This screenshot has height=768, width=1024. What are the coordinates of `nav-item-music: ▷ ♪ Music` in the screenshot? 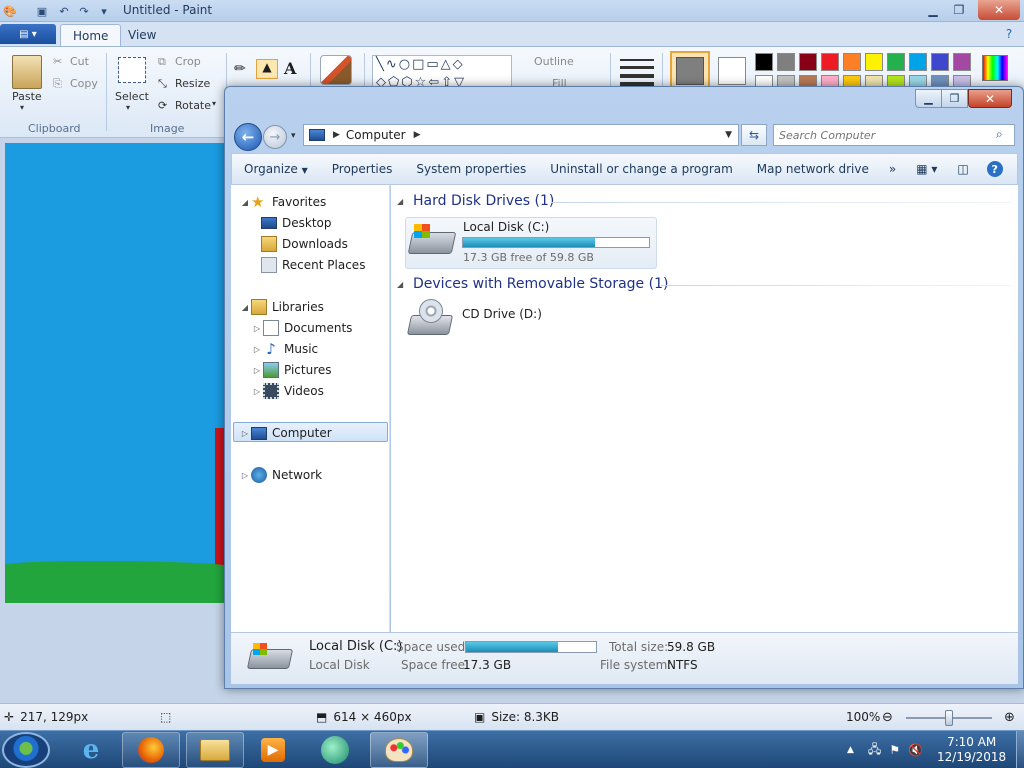 It's located at (284, 349).